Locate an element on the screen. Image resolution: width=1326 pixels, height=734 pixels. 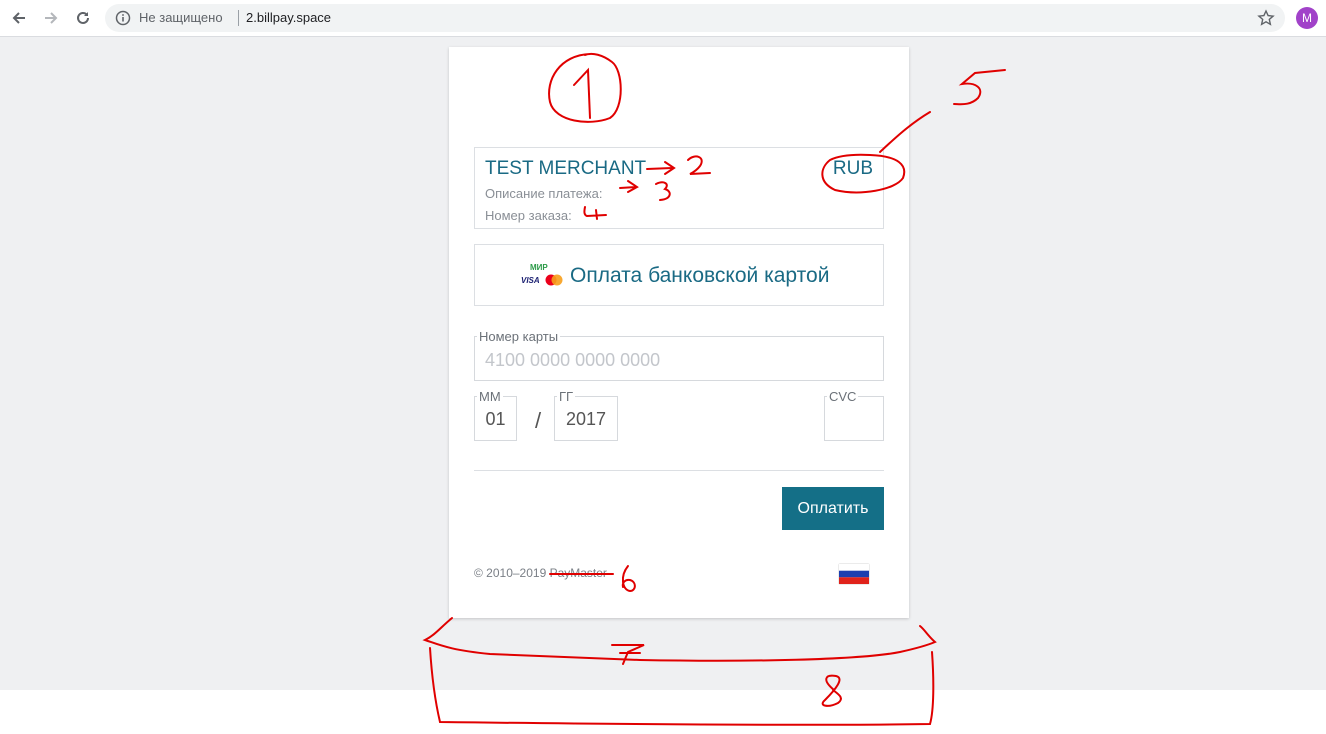
info-icon is located at coordinates (123, 18).